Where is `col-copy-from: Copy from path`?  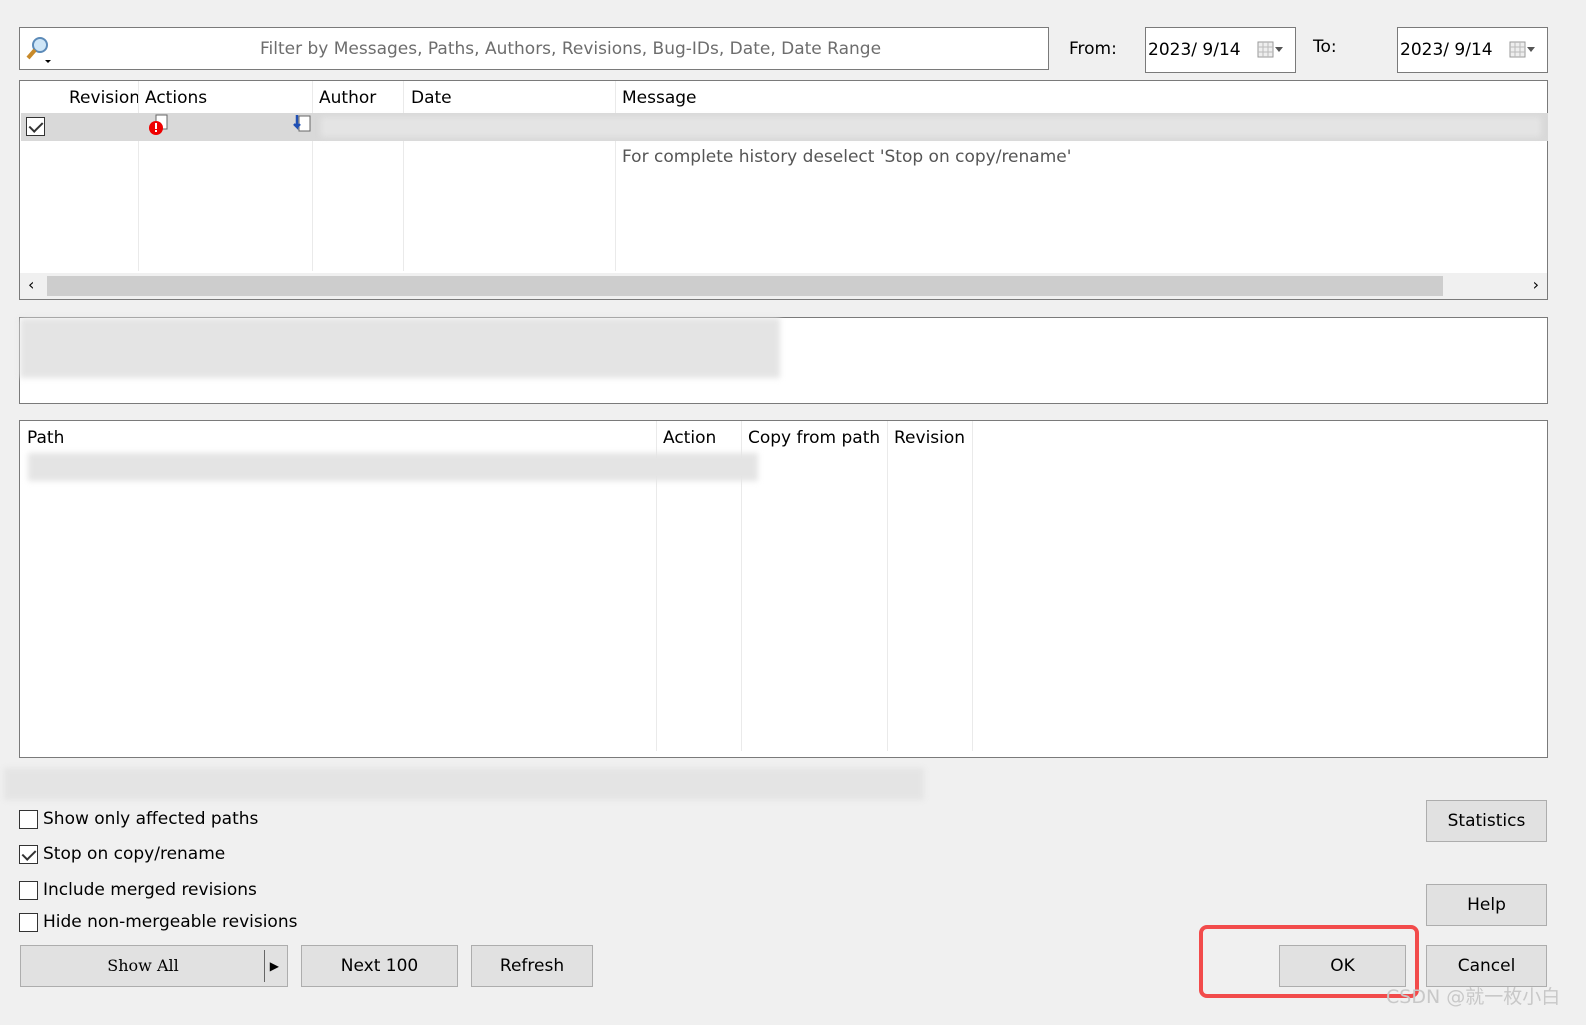 col-copy-from: Copy from path is located at coordinates (814, 438).